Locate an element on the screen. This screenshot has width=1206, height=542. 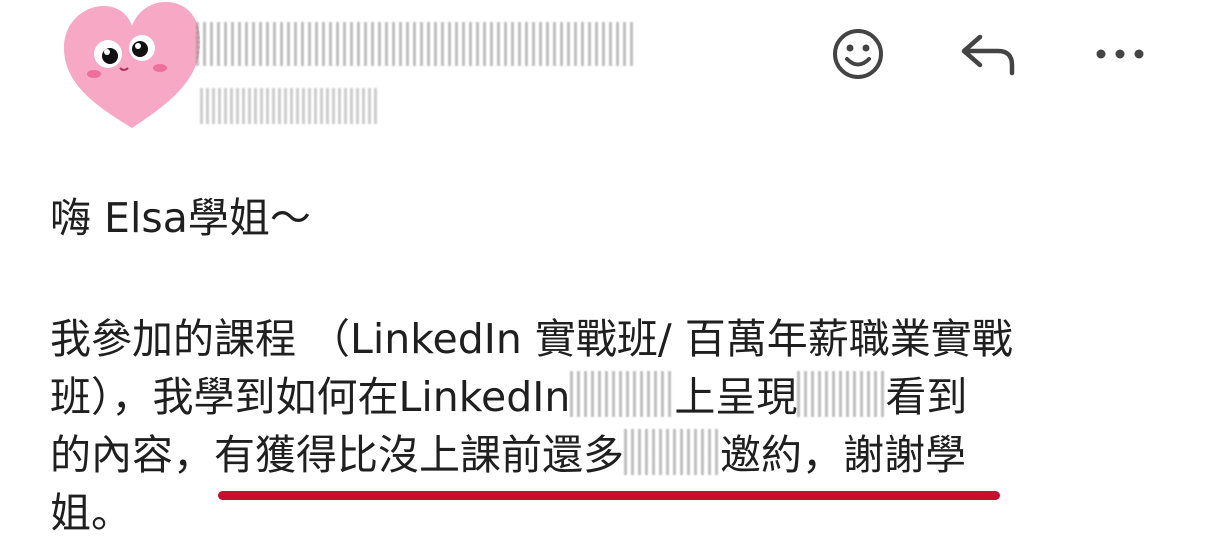
more-horizontal-icon is located at coordinates (1120, 54).